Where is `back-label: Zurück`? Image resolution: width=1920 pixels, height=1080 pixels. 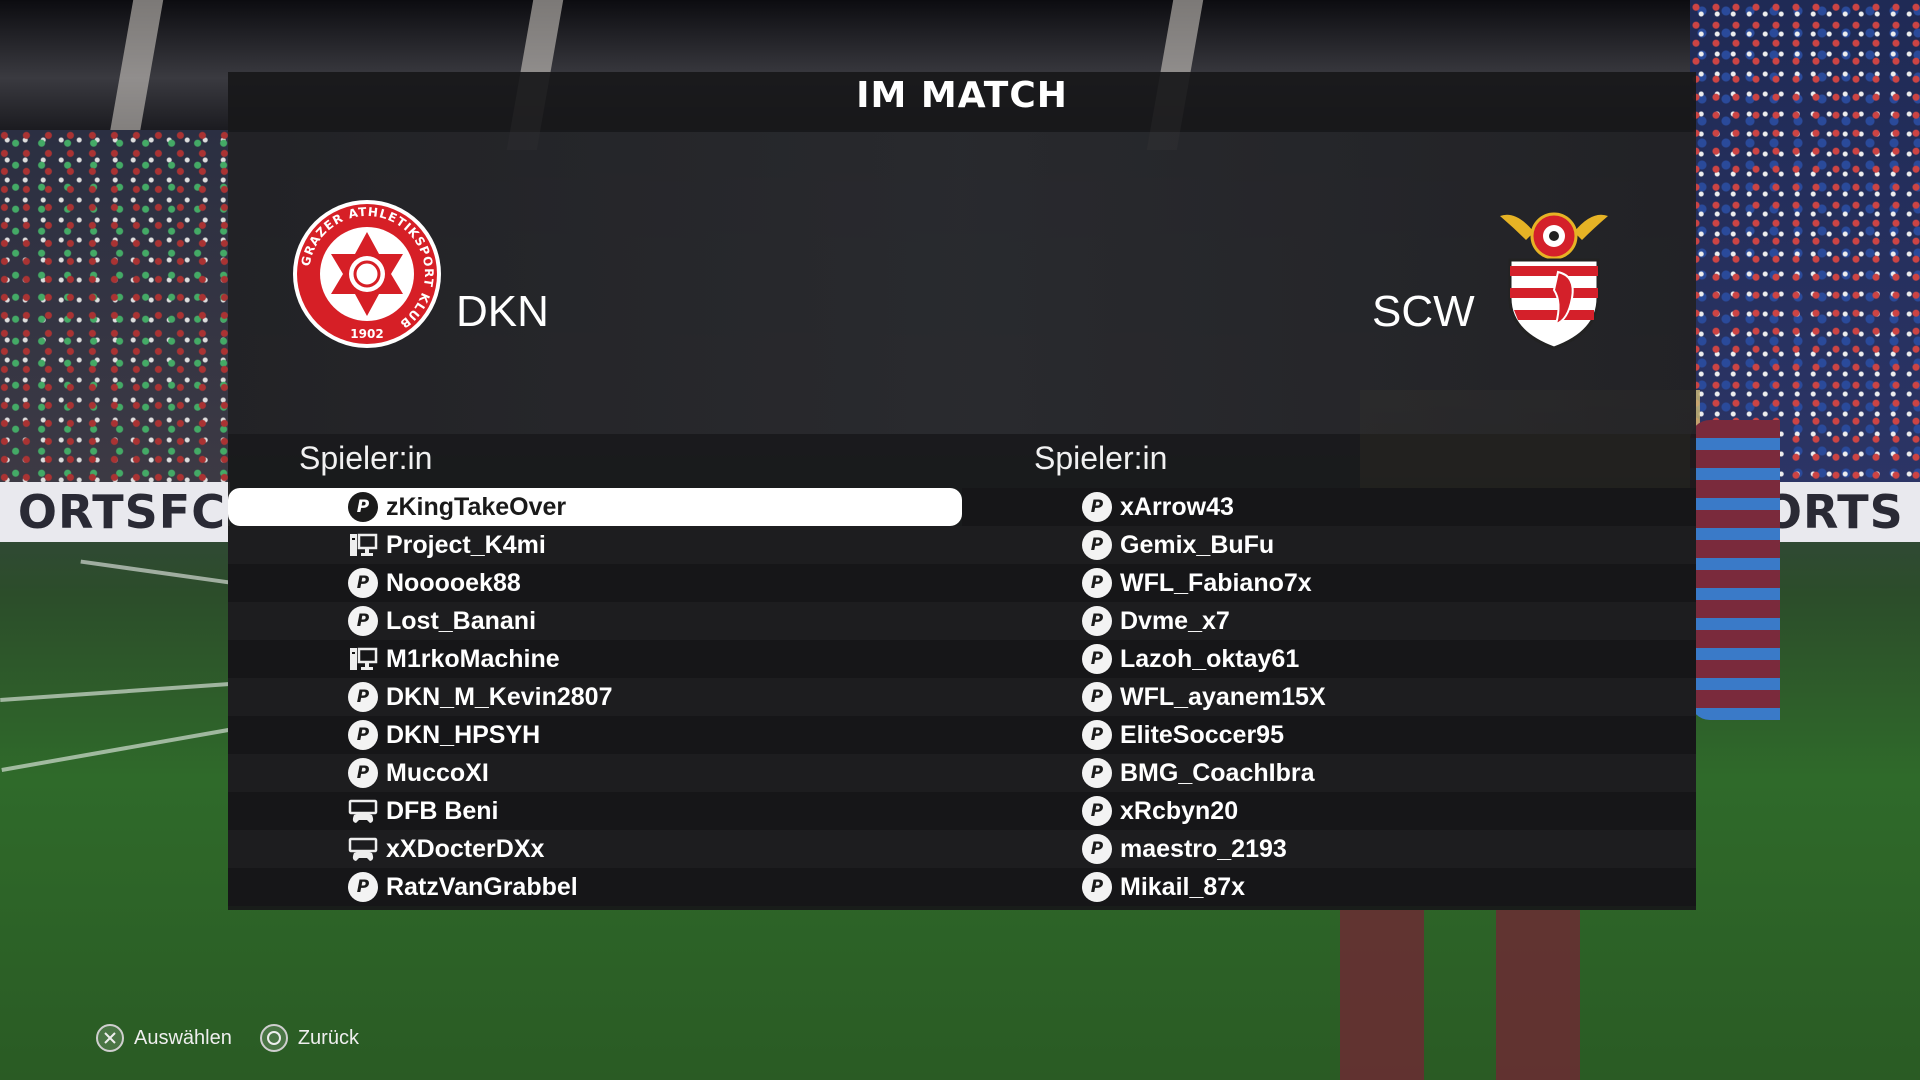 back-label: Zurück is located at coordinates (328, 1037).